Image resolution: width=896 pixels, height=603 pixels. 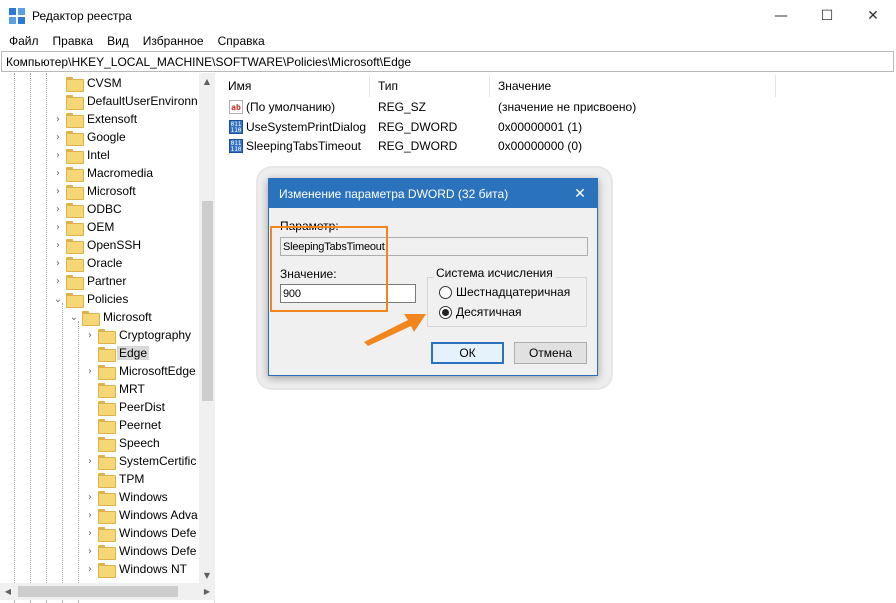 I want to click on radio-hexadecimal: Шестнадцатеричная, so click(x=504, y=292).